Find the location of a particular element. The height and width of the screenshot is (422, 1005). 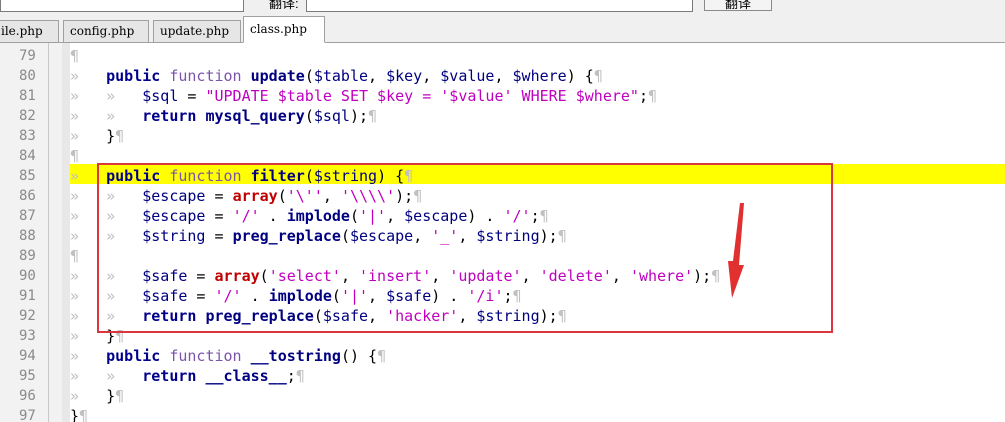

line-number: 97 is located at coordinates (27, 415).